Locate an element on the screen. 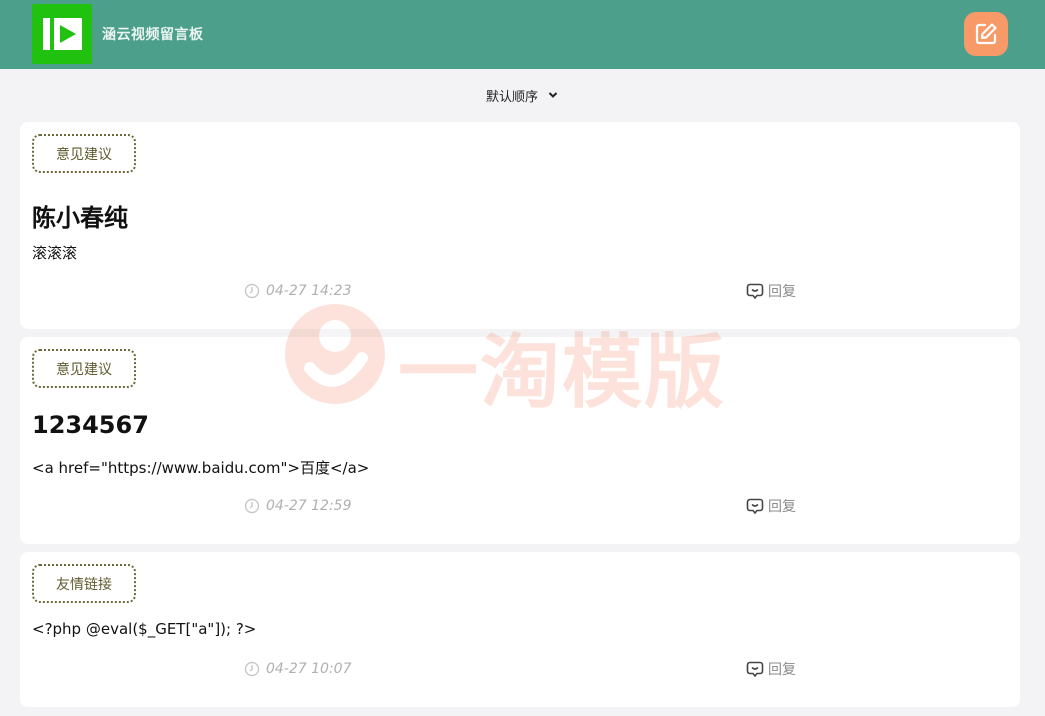  app-title: 涵云视频留言板 is located at coordinates (153, 35).